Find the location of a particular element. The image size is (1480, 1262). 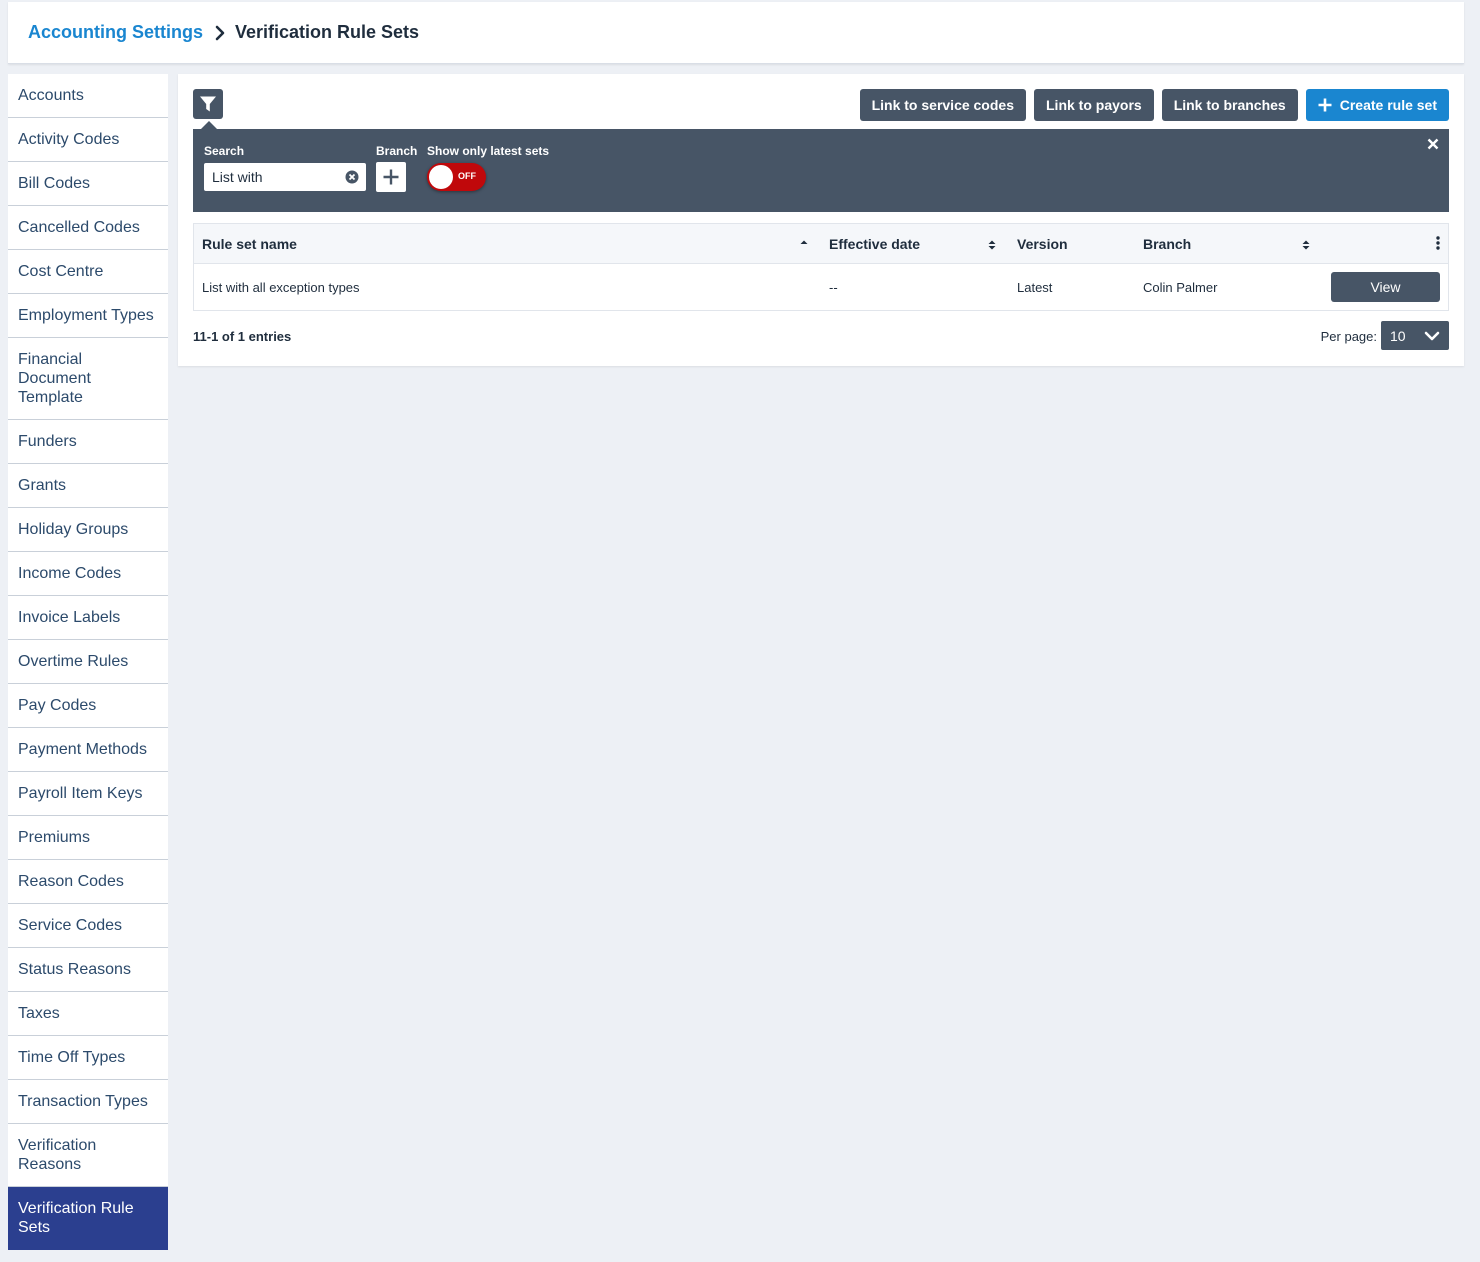

close-icon is located at coordinates (1434, 144).